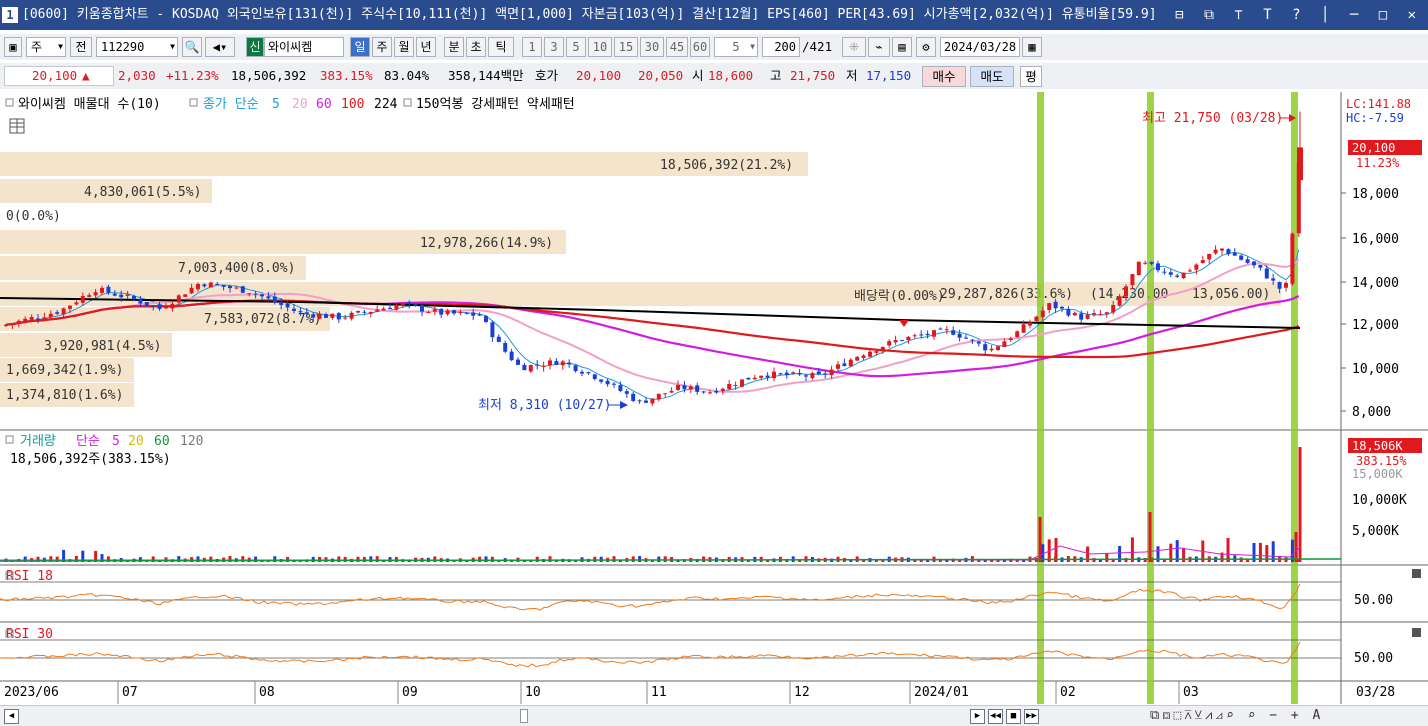 This screenshot has width=1428, height=726. I want to click on profile-label-9: 1,669,342(1.9%), so click(64, 370).